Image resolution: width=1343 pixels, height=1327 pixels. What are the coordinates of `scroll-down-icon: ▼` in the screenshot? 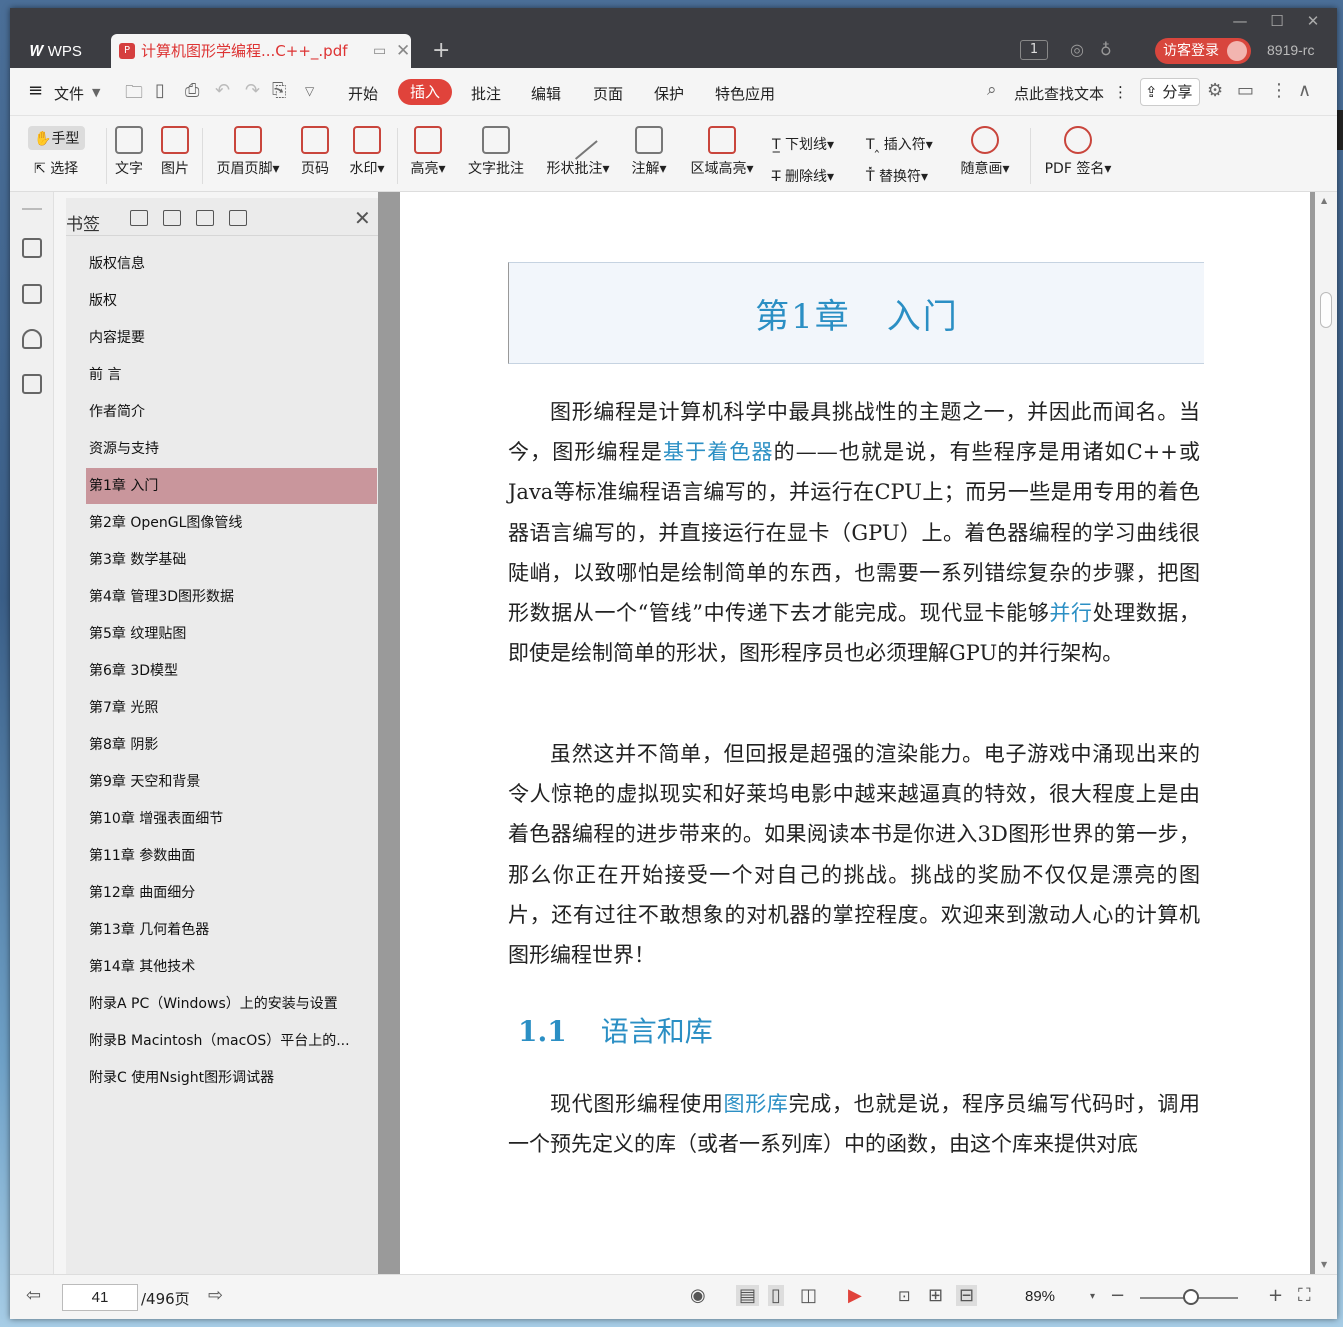 It's located at (1324, 1264).